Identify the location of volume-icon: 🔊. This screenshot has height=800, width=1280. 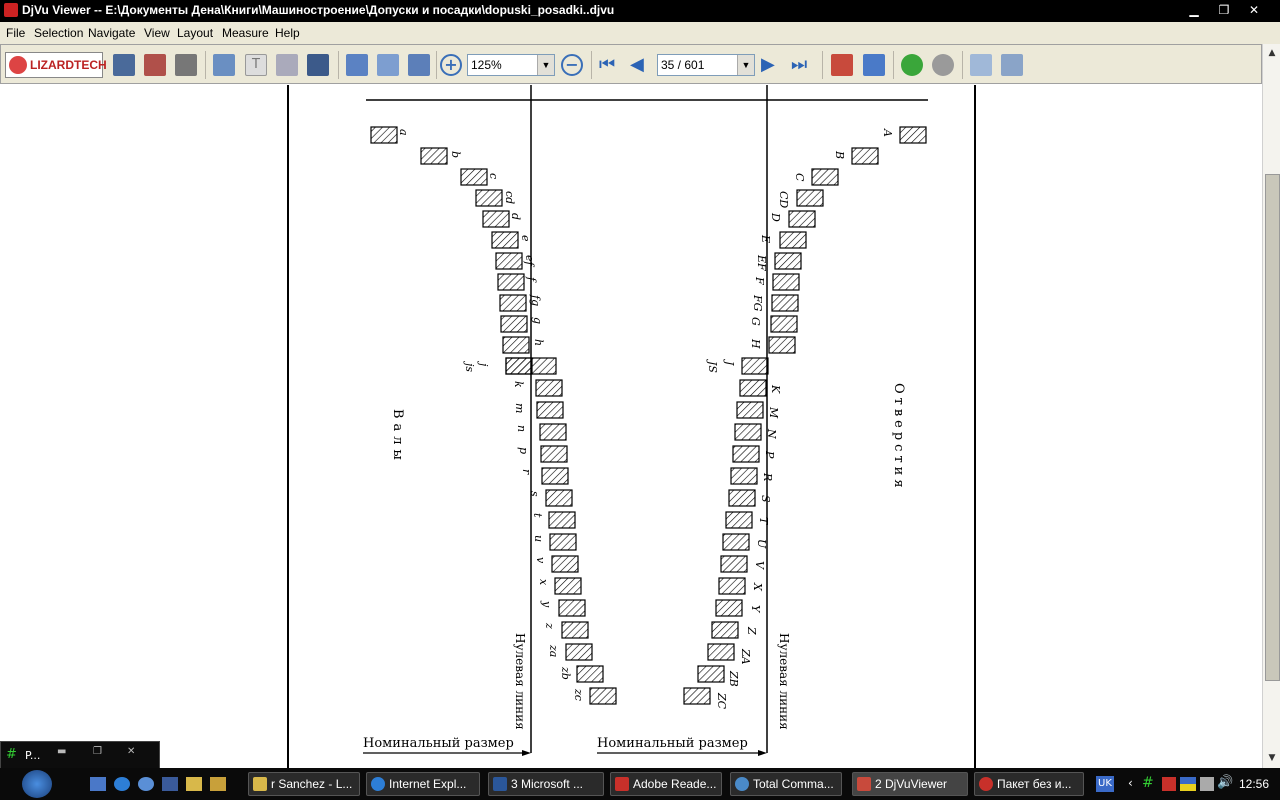
(1225, 782).